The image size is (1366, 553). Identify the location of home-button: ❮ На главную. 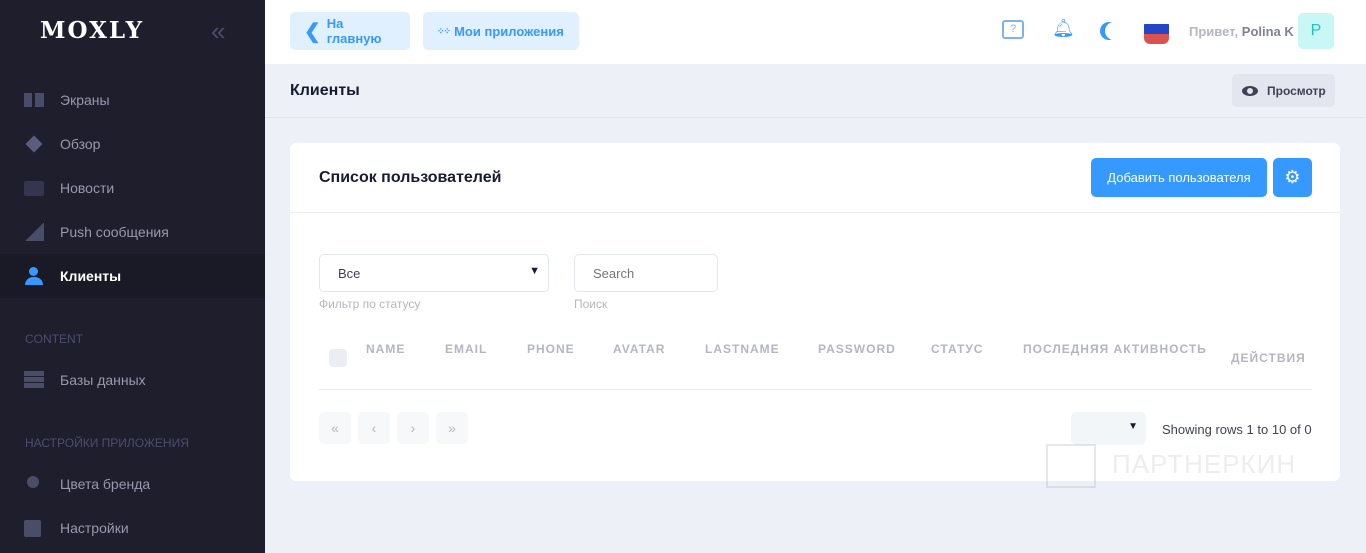
(350, 31).